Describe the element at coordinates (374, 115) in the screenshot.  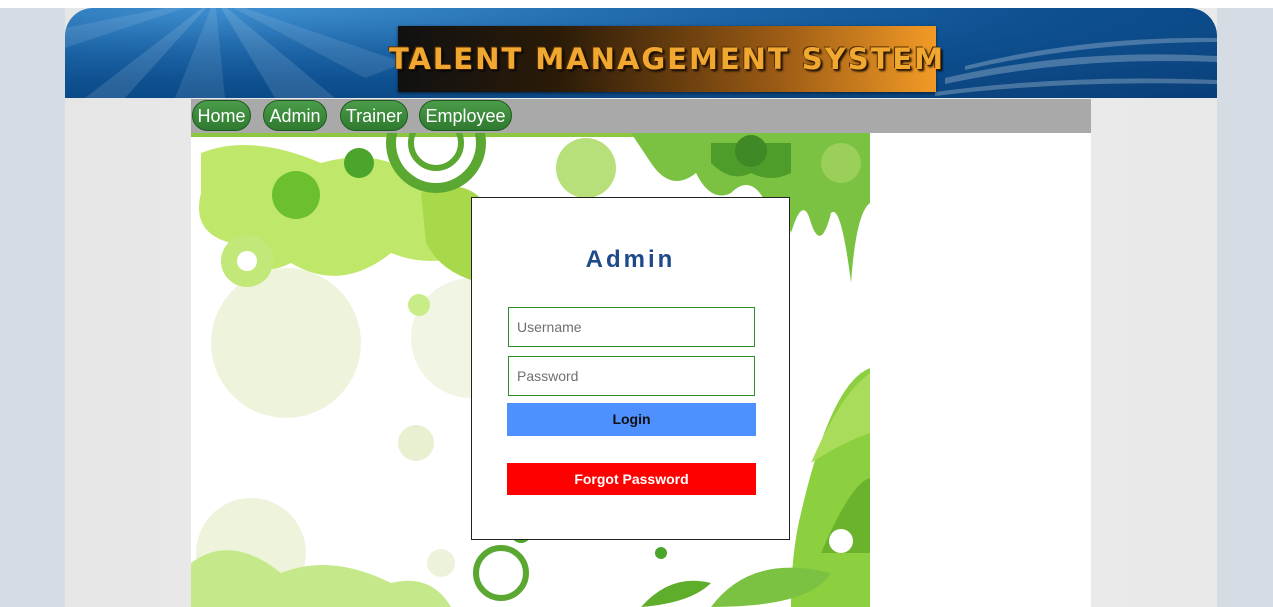
I see `nav-trainer: Trainer` at that location.